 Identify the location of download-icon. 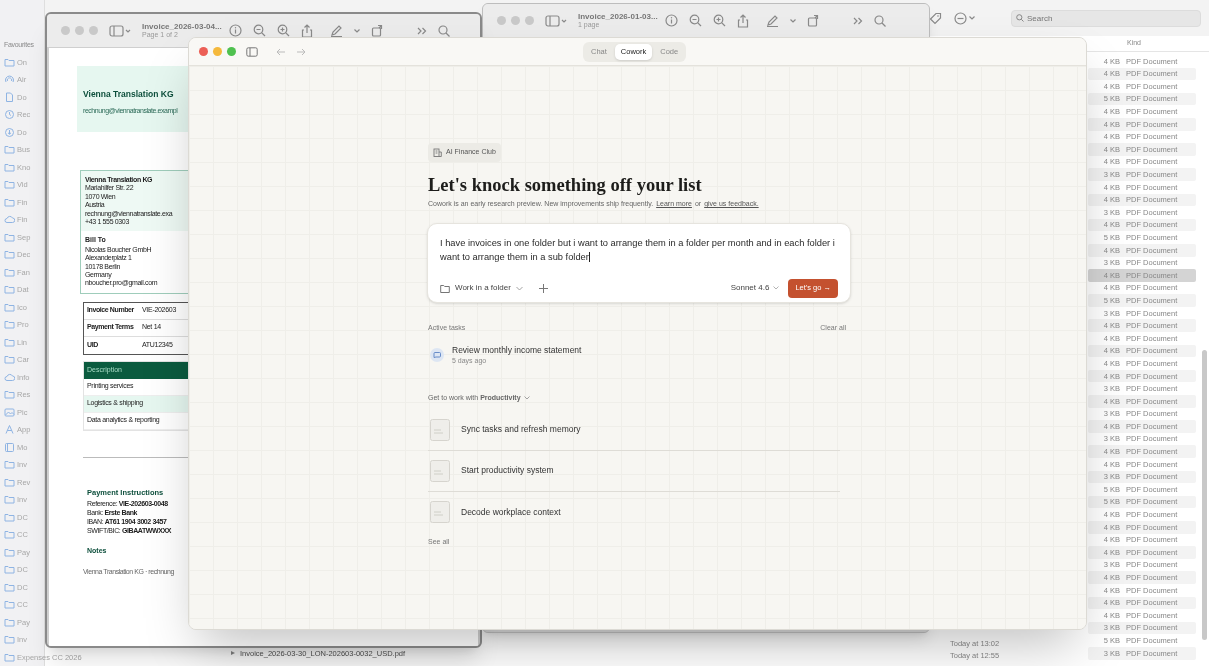
(9, 132).